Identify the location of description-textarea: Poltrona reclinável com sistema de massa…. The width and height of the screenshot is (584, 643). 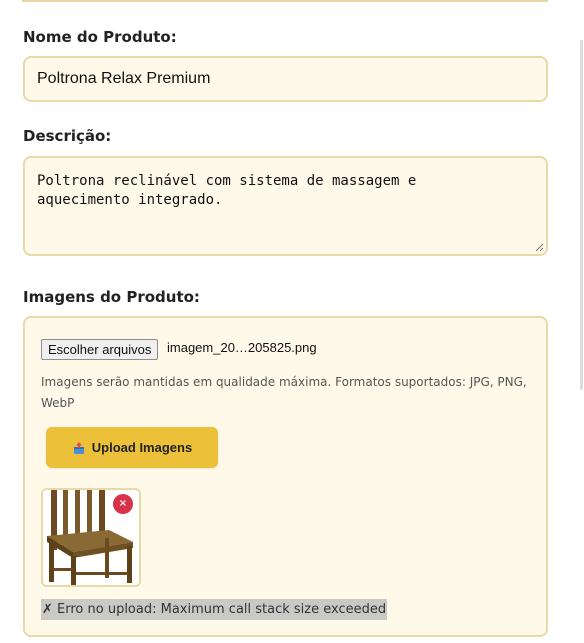
(285, 206).